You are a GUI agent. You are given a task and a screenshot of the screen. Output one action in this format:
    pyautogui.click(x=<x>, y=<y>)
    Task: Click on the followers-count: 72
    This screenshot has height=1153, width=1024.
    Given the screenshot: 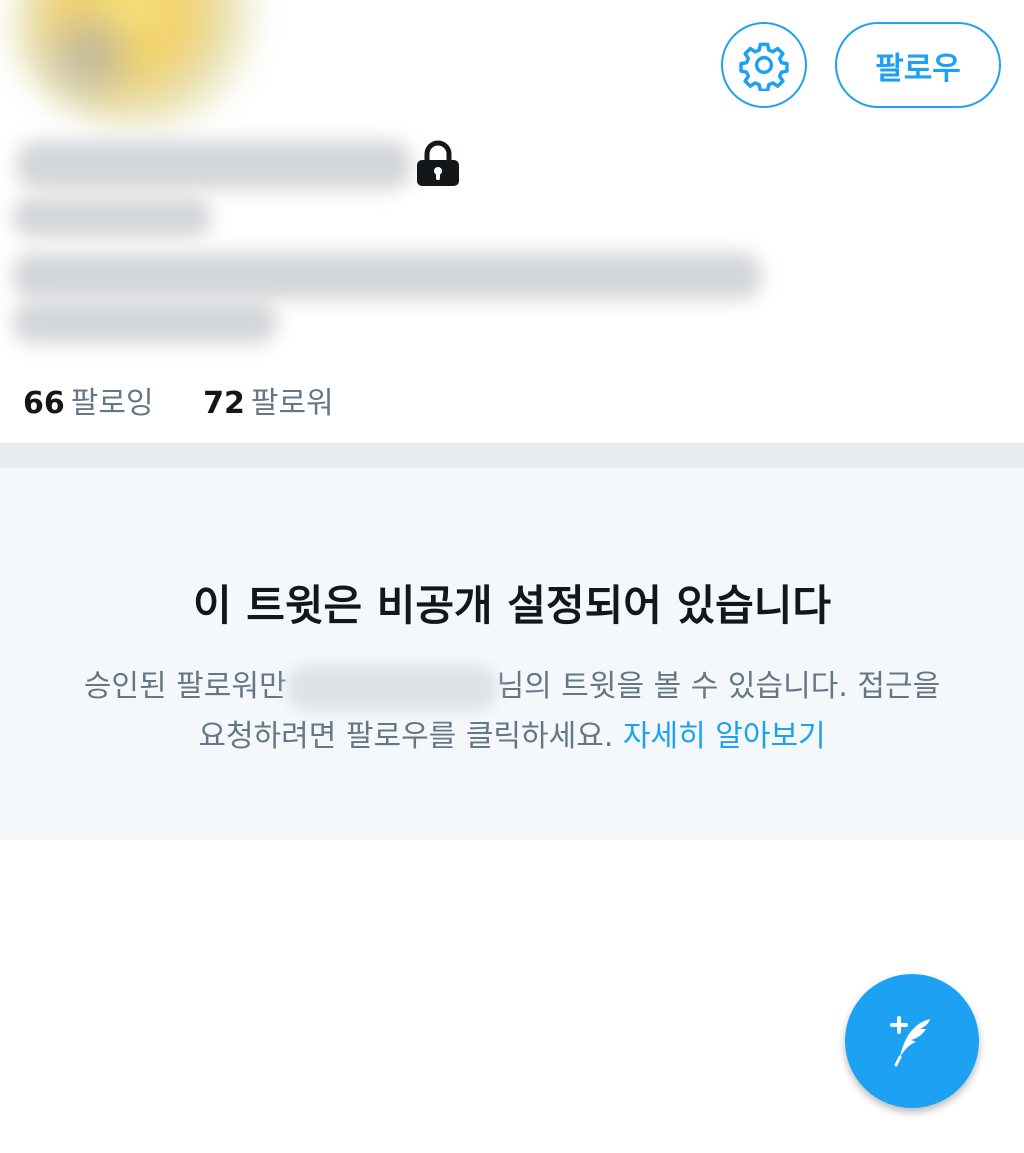 What is the action you would take?
    pyautogui.click(x=224, y=403)
    